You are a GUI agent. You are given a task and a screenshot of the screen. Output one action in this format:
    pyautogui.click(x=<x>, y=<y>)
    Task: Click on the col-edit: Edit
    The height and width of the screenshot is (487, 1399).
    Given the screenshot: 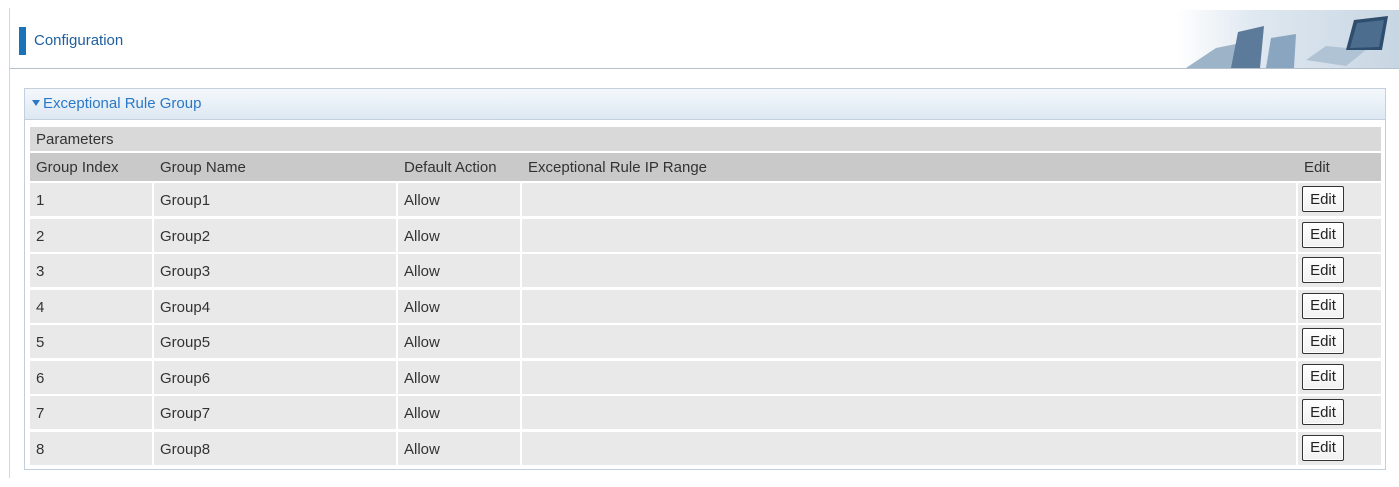 What is the action you would take?
    pyautogui.click(x=1317, y=167)
    